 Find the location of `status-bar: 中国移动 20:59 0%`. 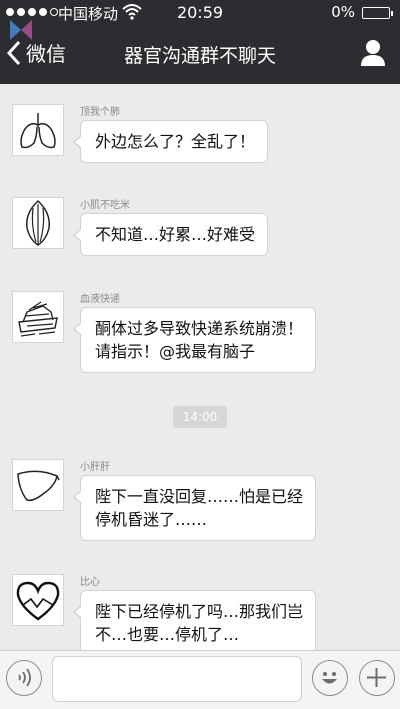

status-bar: 中国移动 20:59 0% is located at coordinates (200, 13).